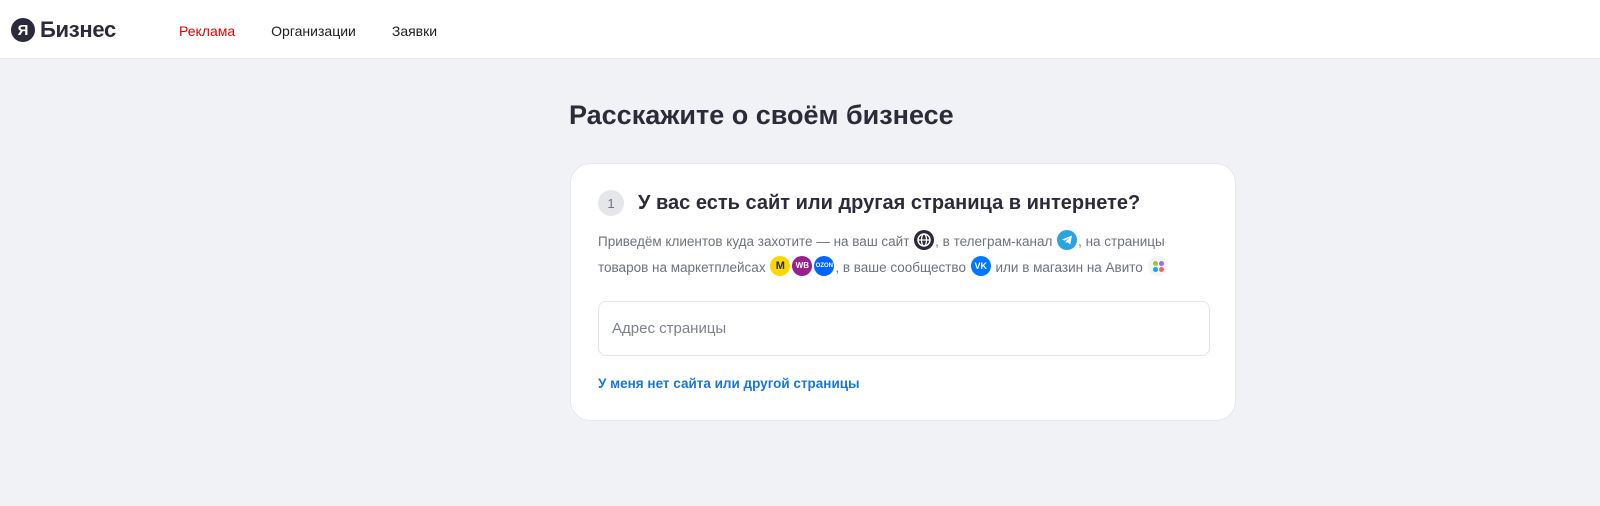 This screenshot has width=1600, height=506. I want to click on avito-dot-purple, so click(1161, 264).